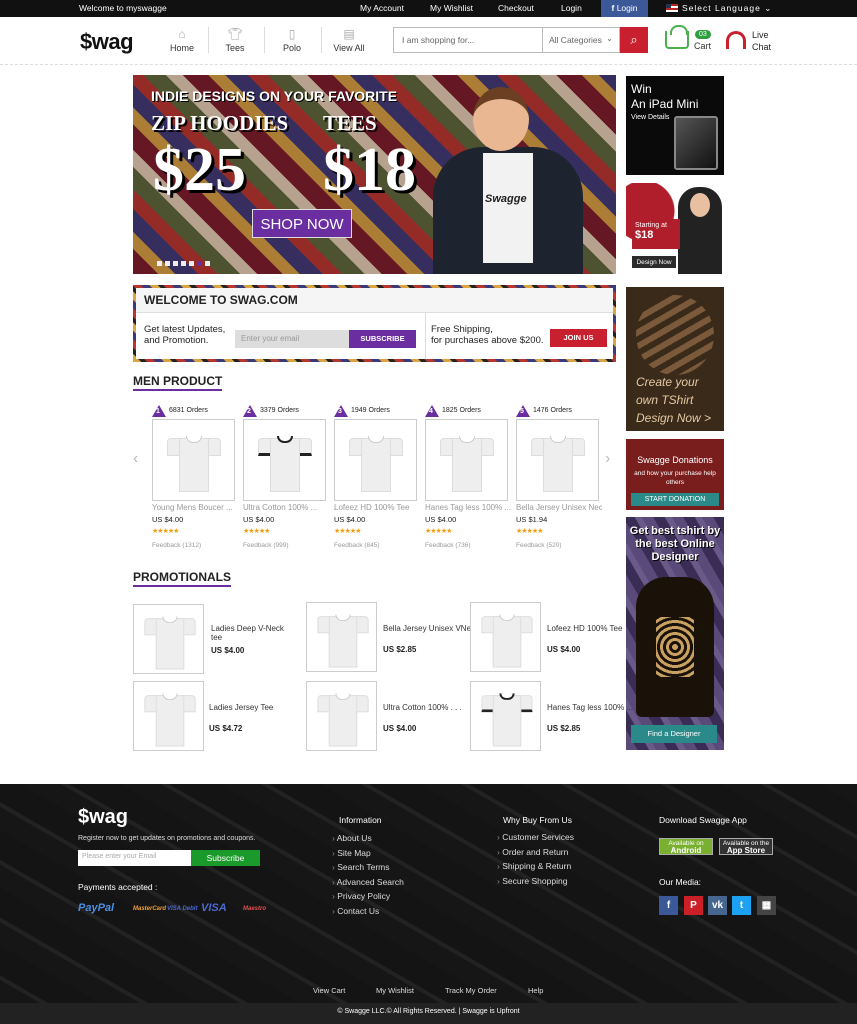 Image resolution: width=857 pixels, height=1024 pixels. I want to click on qr-code-icon: ▦, so click(766, 905).